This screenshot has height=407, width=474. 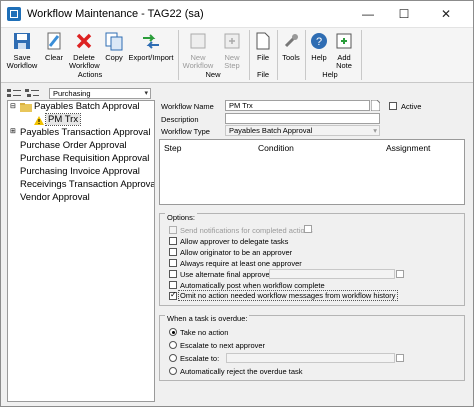 What do you see at coordinates (55, 197) in the screenshot?
I see `tree-item-vendor-approval: Vendor Approval` at bounding box center [55, 197].